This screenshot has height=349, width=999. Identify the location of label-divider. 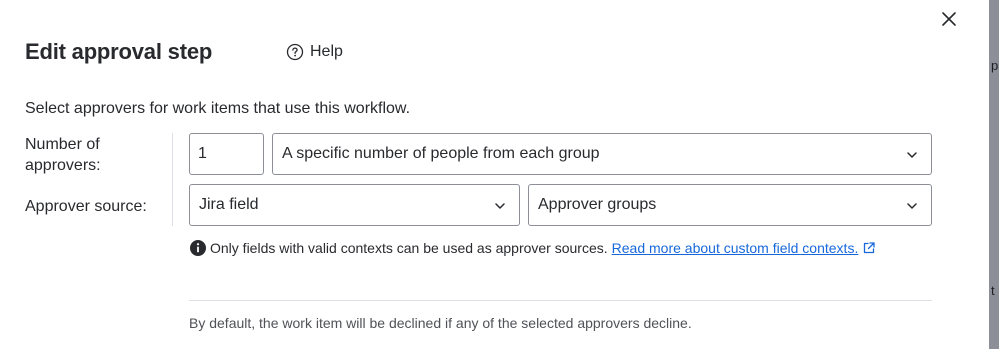
(172, 179).